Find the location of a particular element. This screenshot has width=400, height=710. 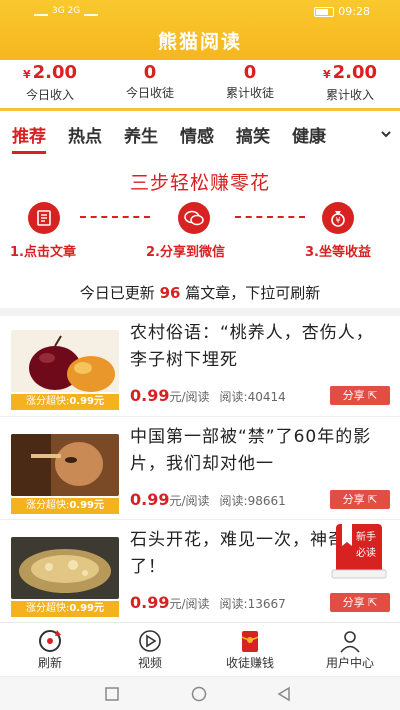

nav-refresh: 刷新 is located at coordinates (50, 648).